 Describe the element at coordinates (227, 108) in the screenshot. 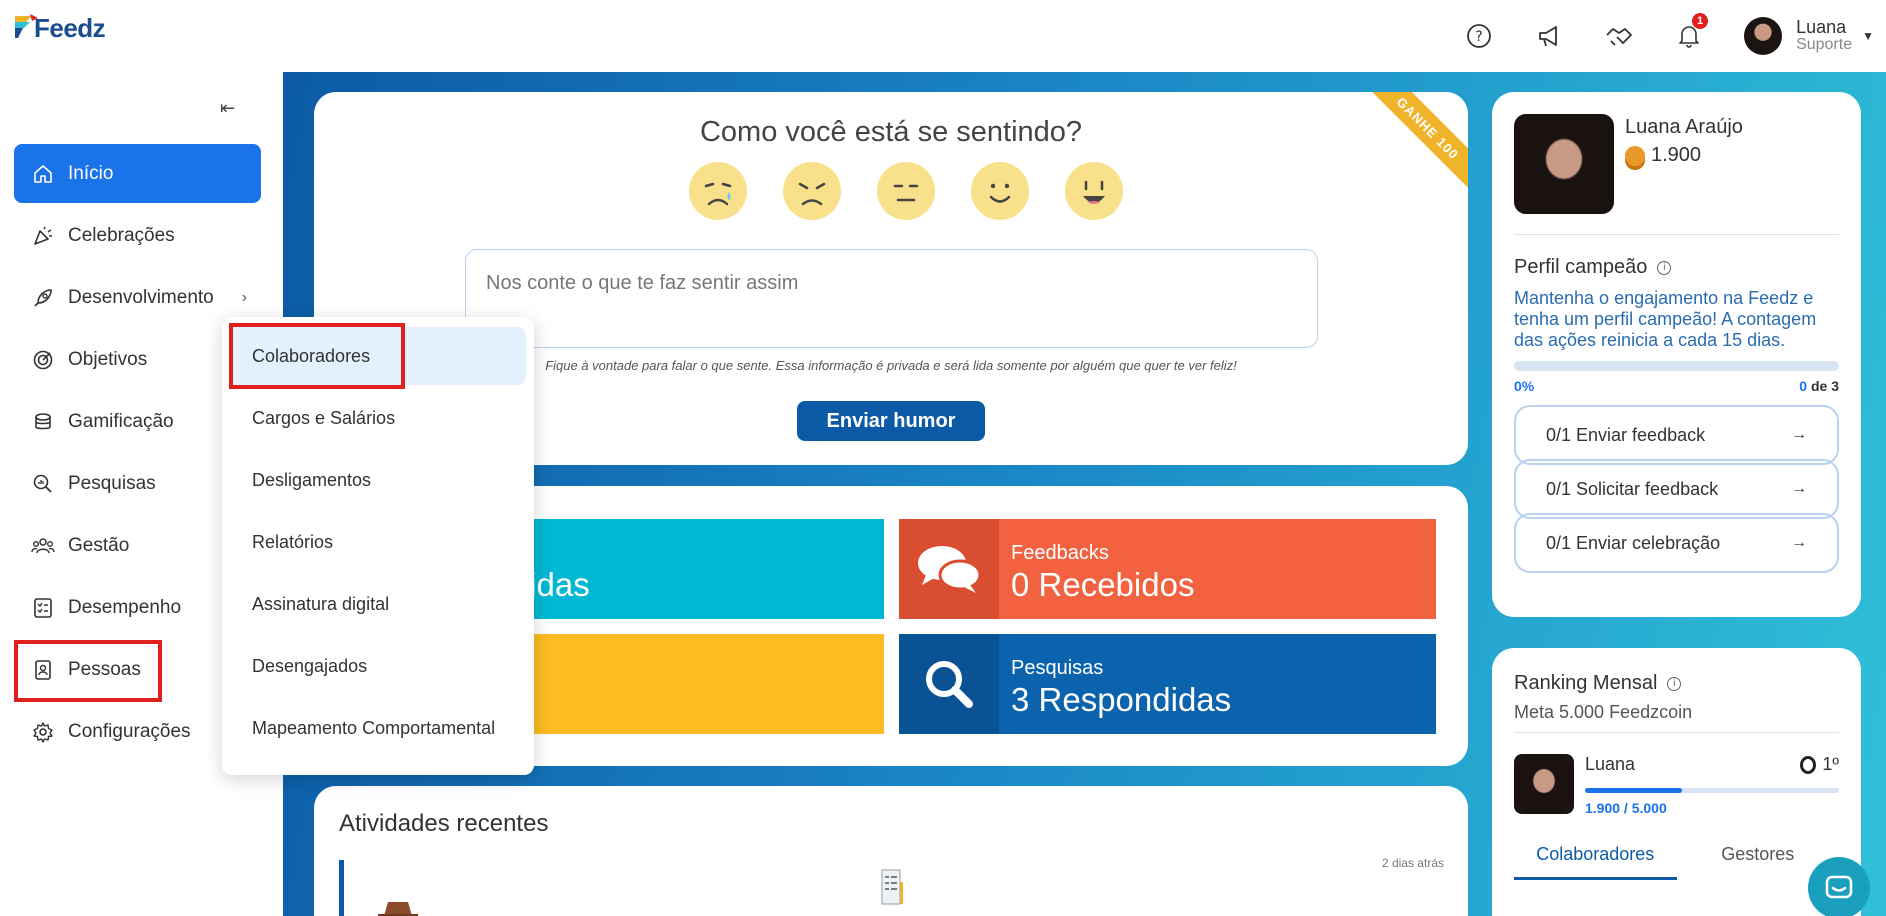

I see `collapse-sidebar-icon: ⇤` at that location.